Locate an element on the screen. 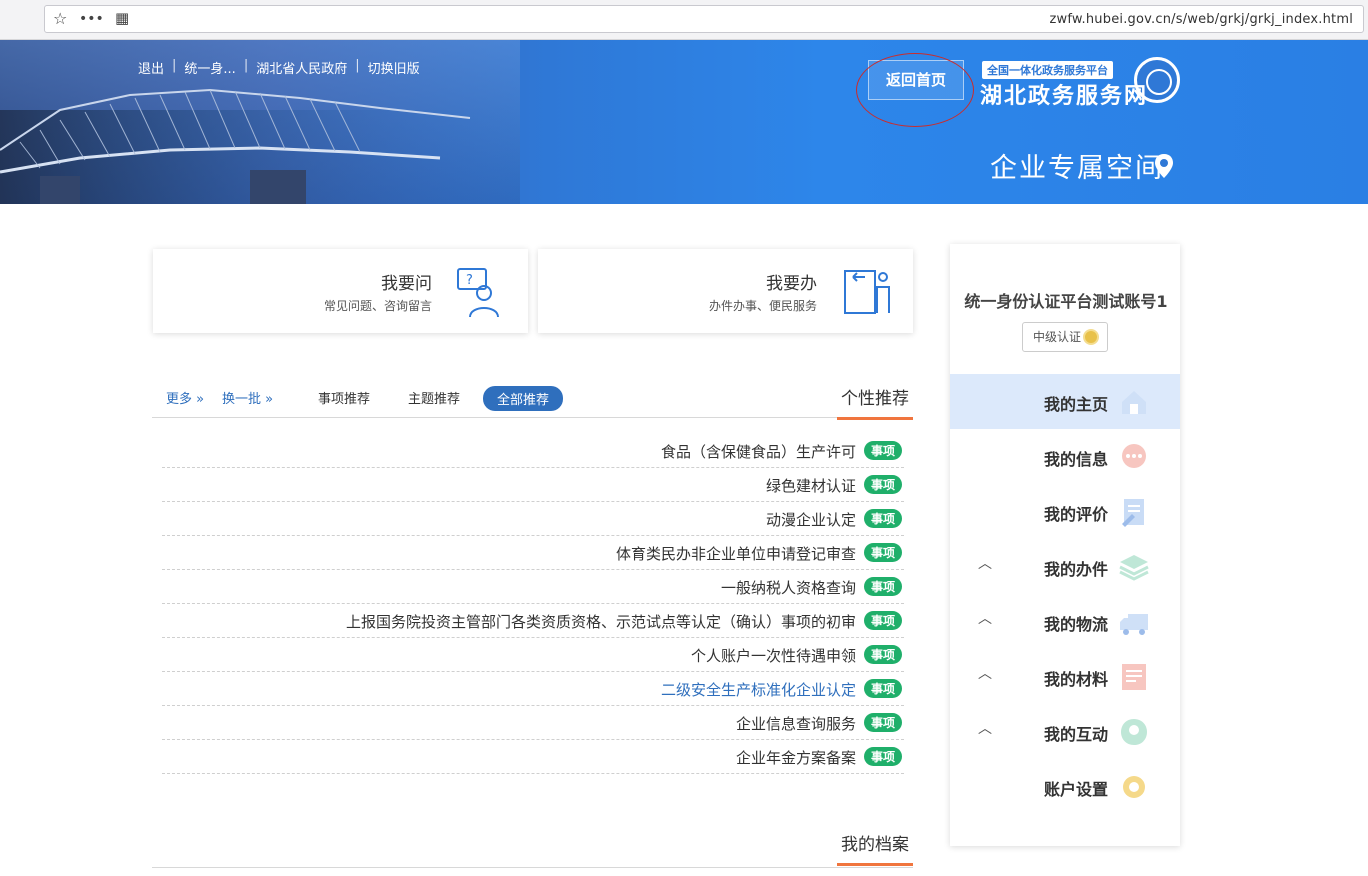  sidebar-item: 我的互动 ︿ is located at coordinates (1065, 731).